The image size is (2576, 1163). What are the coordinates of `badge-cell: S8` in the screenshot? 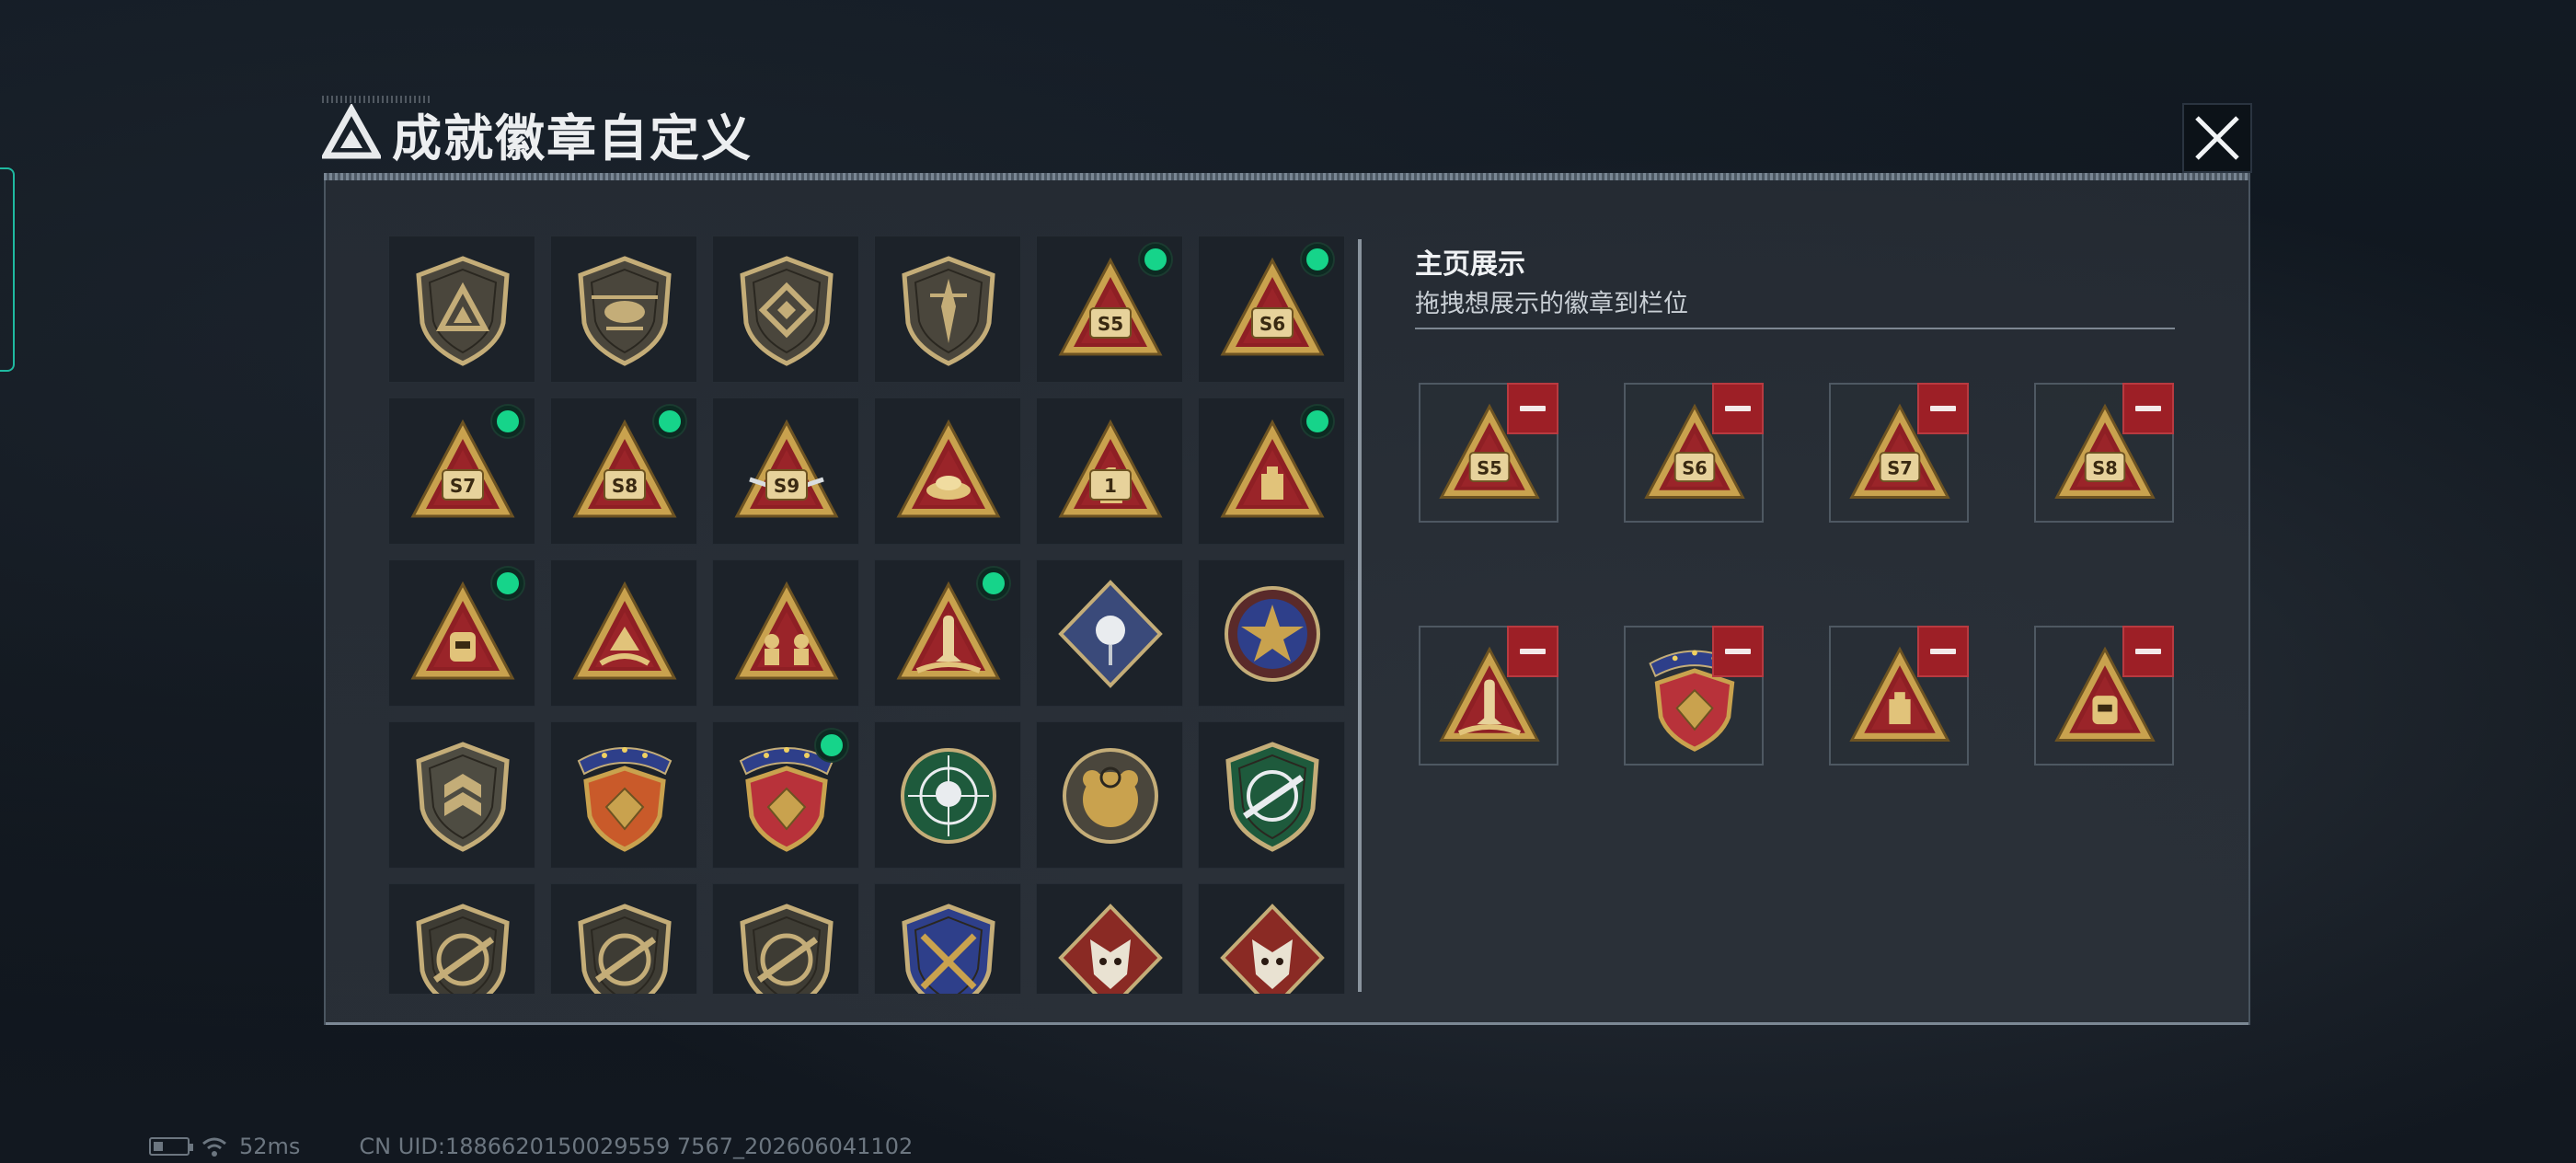 It's located at (623, 471).